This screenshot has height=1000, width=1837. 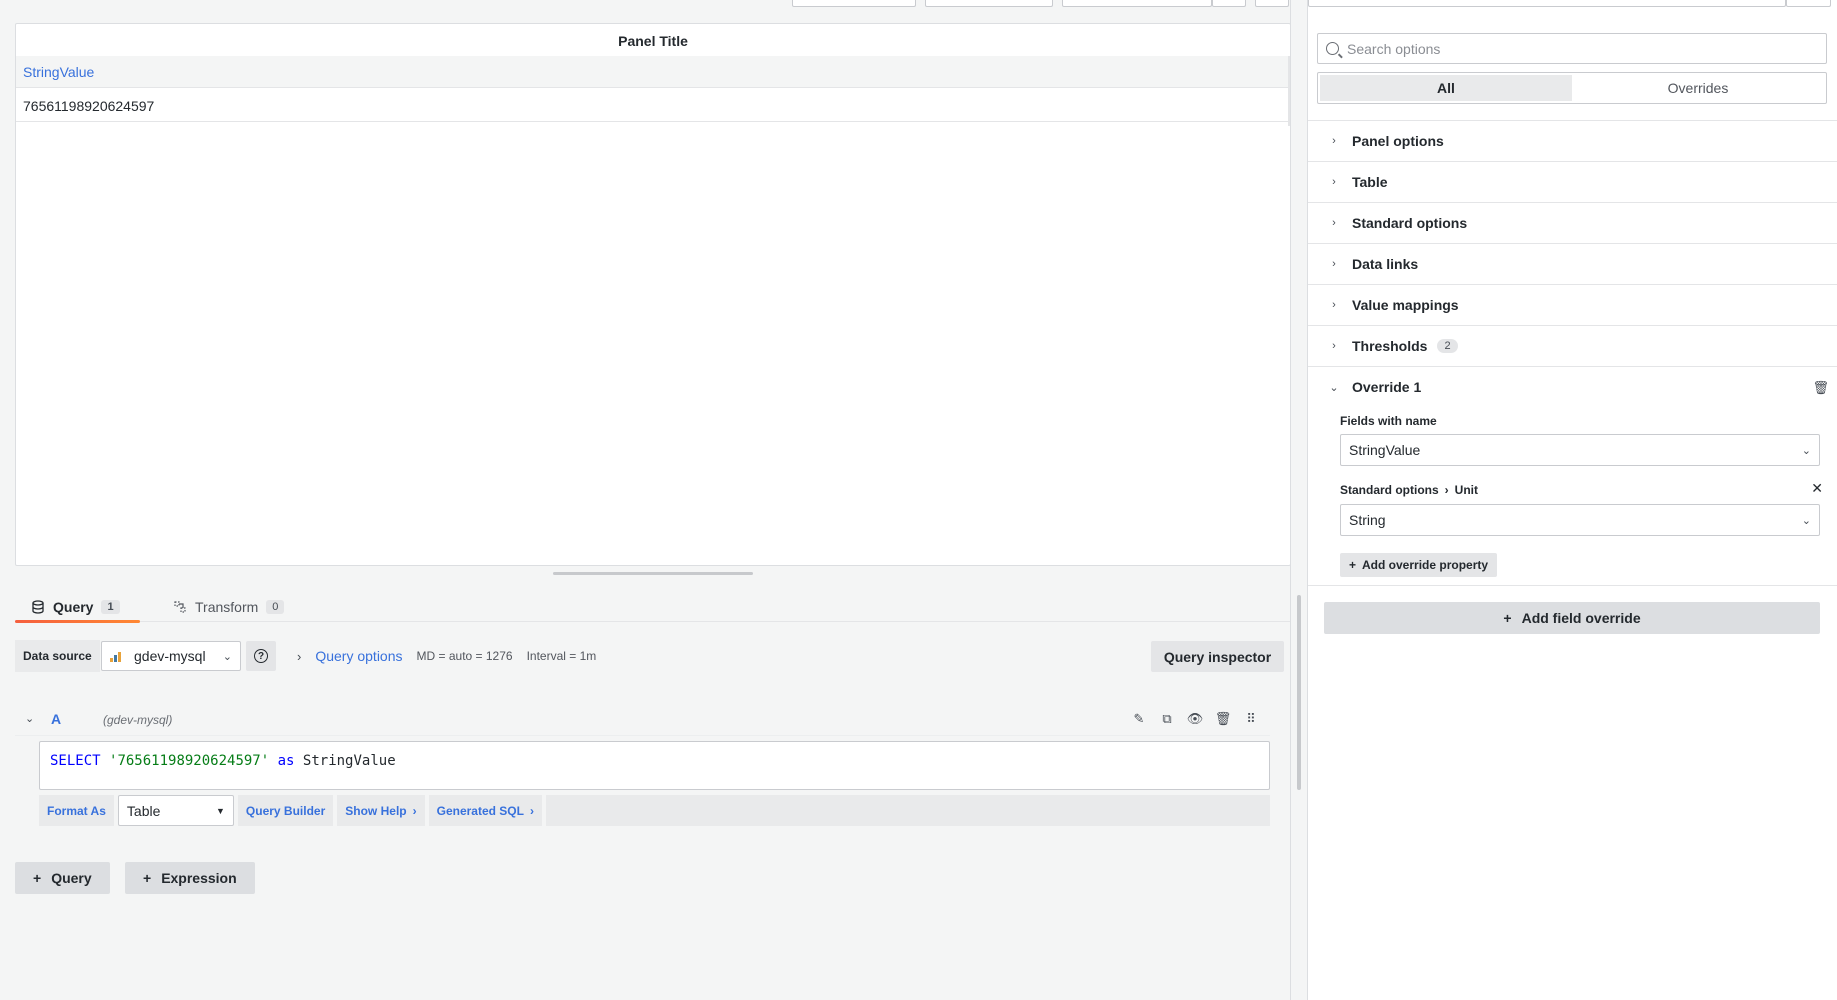 I want to click on section-value-mappings: › Value mappings, so click(x=1572, y=304).